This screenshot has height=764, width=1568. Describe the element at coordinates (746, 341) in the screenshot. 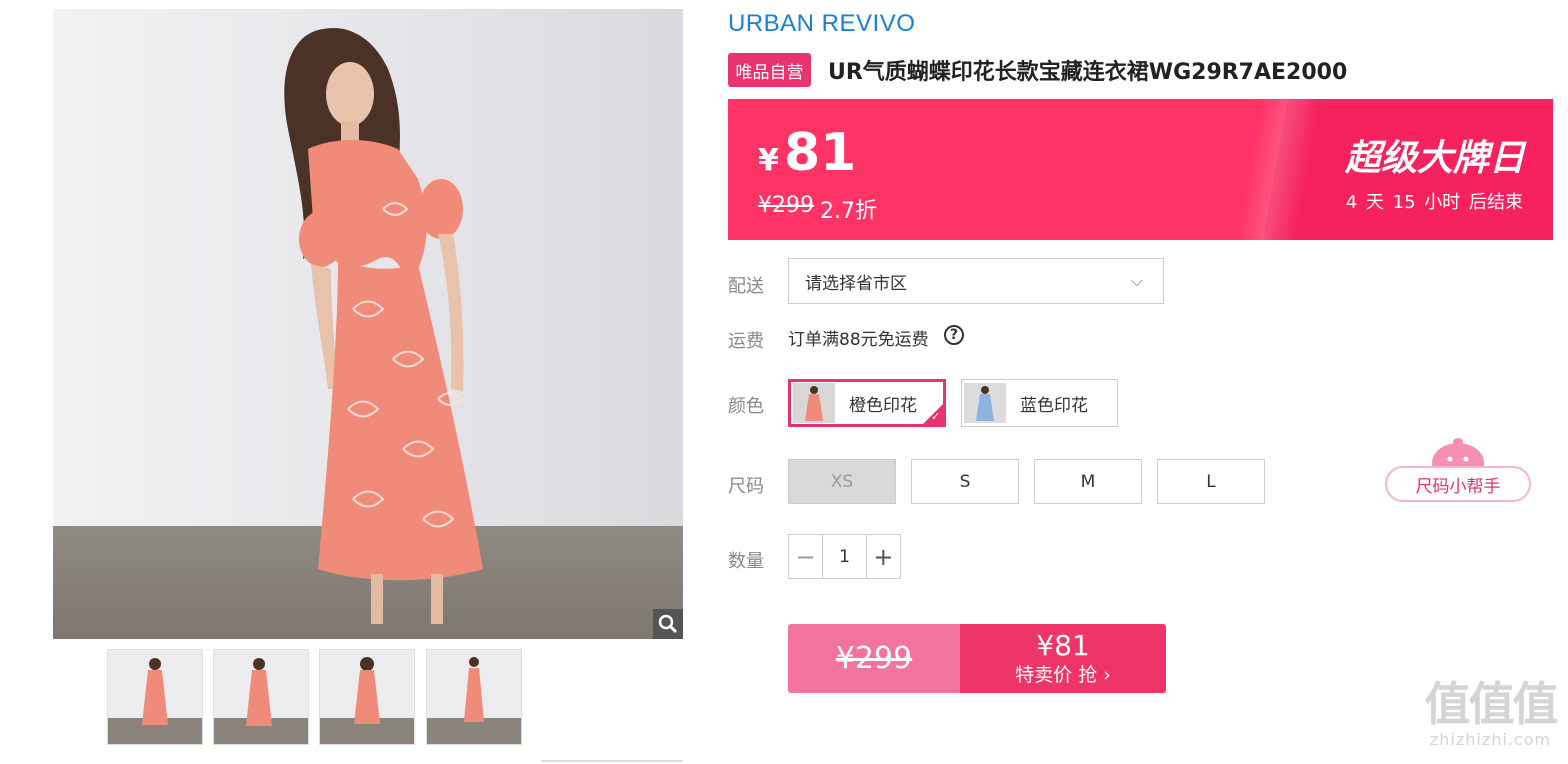

I see `shipping-label: 运费` at that location.